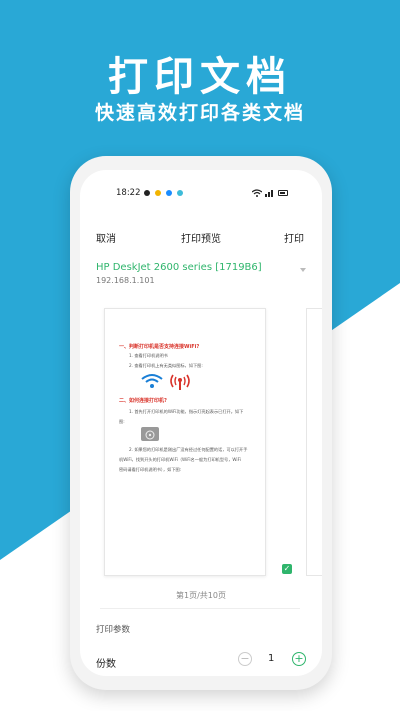 This screenshot has height=711, width=400. Describe the element at coordinates (245, 659) in the screenshot. I see `decrement-button: −` at that location.